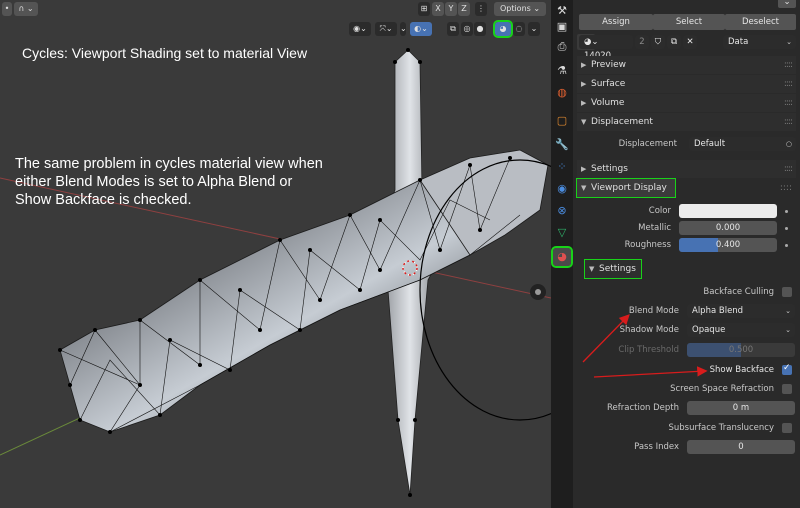 This screenshot has height=508, width=800. Describe the element at coordinates (658, 42) in the screenshot. I see `shield-icon: ⛉` at that location.